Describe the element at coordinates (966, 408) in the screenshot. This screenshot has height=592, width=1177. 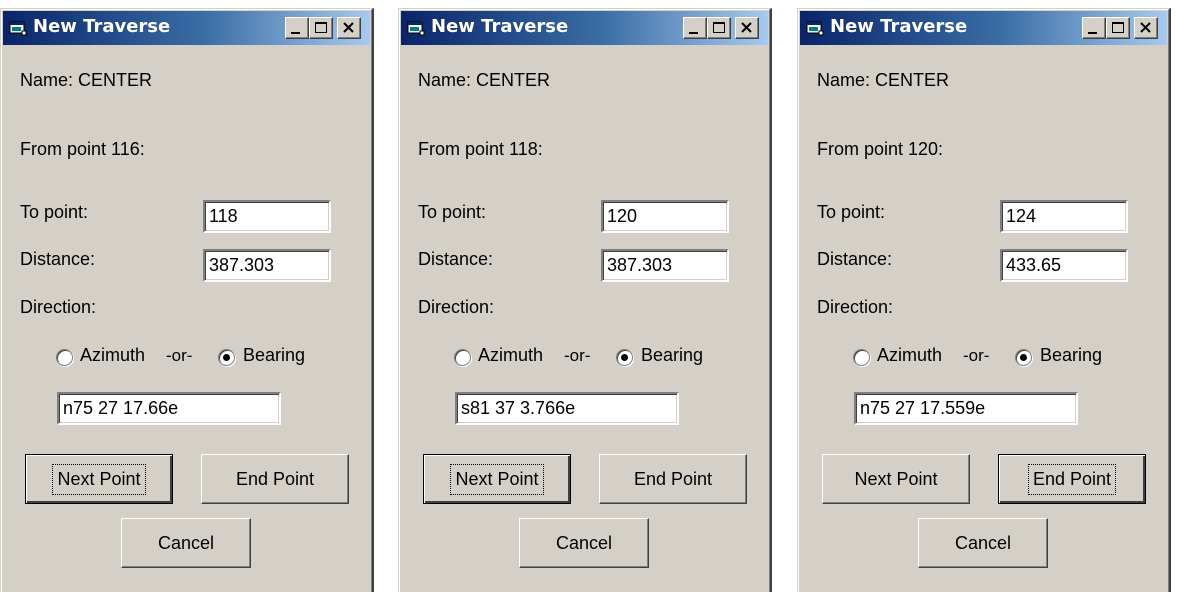
I see `direction-input: n75 27 17.559e` at that location.